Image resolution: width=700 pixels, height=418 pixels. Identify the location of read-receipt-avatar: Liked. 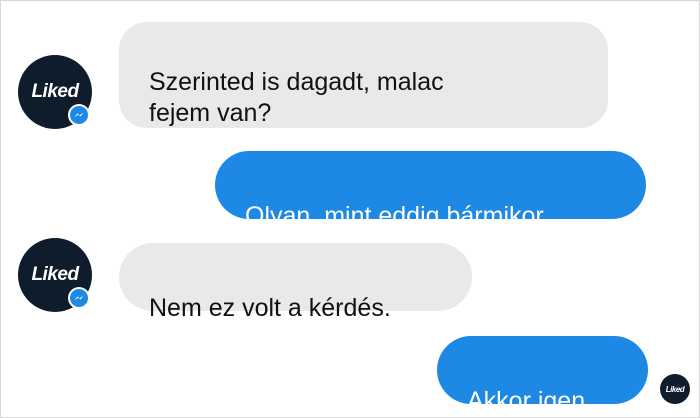
(675, 389).